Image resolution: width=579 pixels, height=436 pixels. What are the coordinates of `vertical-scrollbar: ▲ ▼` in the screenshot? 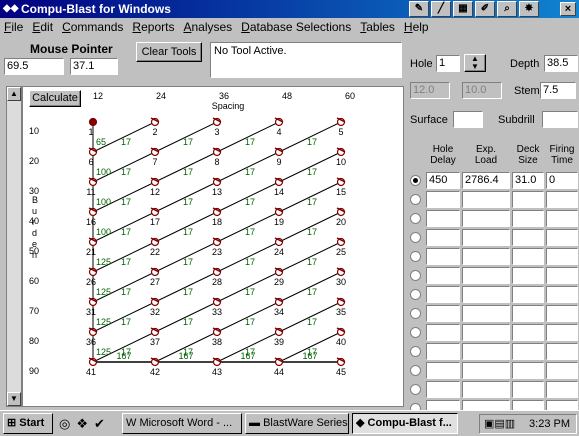 It's located at (14, 246).